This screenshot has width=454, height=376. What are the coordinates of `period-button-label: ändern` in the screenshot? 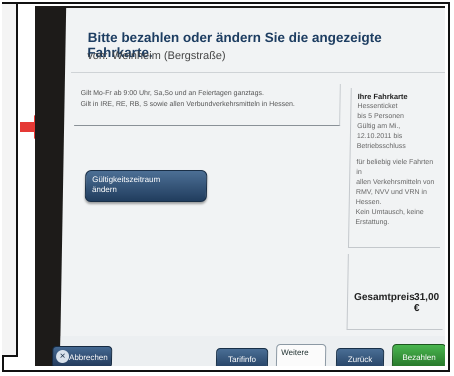 It's located at (104, 189).